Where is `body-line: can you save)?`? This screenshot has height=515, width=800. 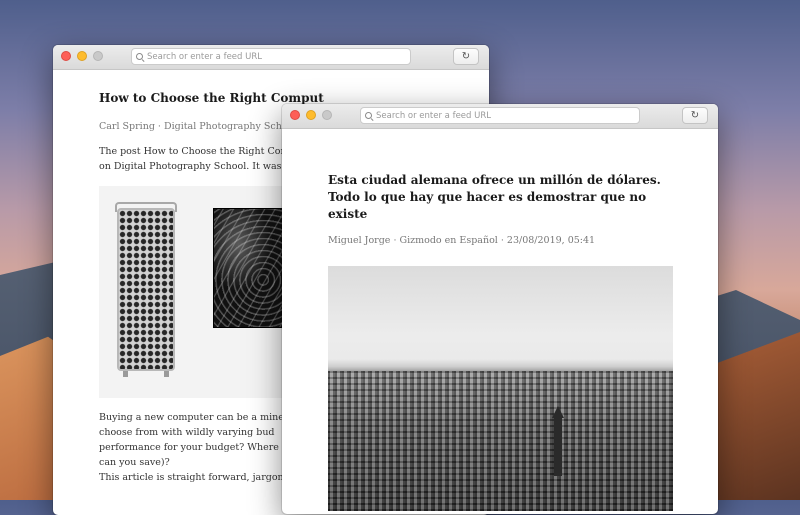 body-line: can you save)? is located at coordinates (134, 462).